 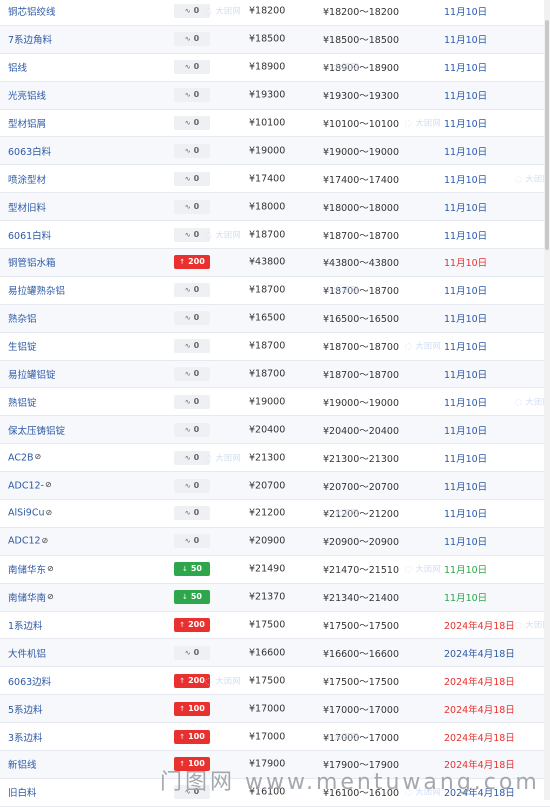 I want to click on table-row: 大件机铝 ∿ 0 ¥16600 ¥16600～16600 2024年4月18日, so click(x=275, y=653).